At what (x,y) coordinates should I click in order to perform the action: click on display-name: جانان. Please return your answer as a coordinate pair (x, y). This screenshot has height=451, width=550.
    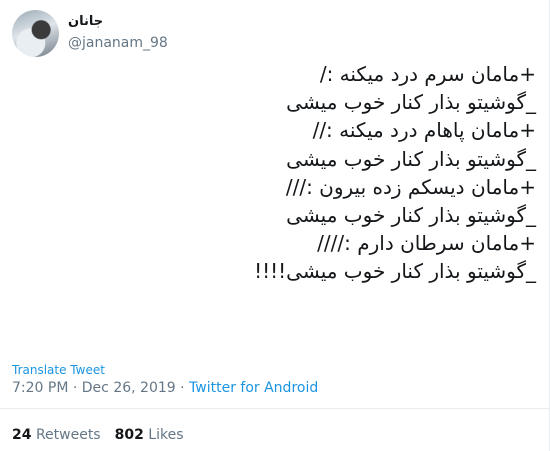
    Looking at the image, I should click on (85, 21).